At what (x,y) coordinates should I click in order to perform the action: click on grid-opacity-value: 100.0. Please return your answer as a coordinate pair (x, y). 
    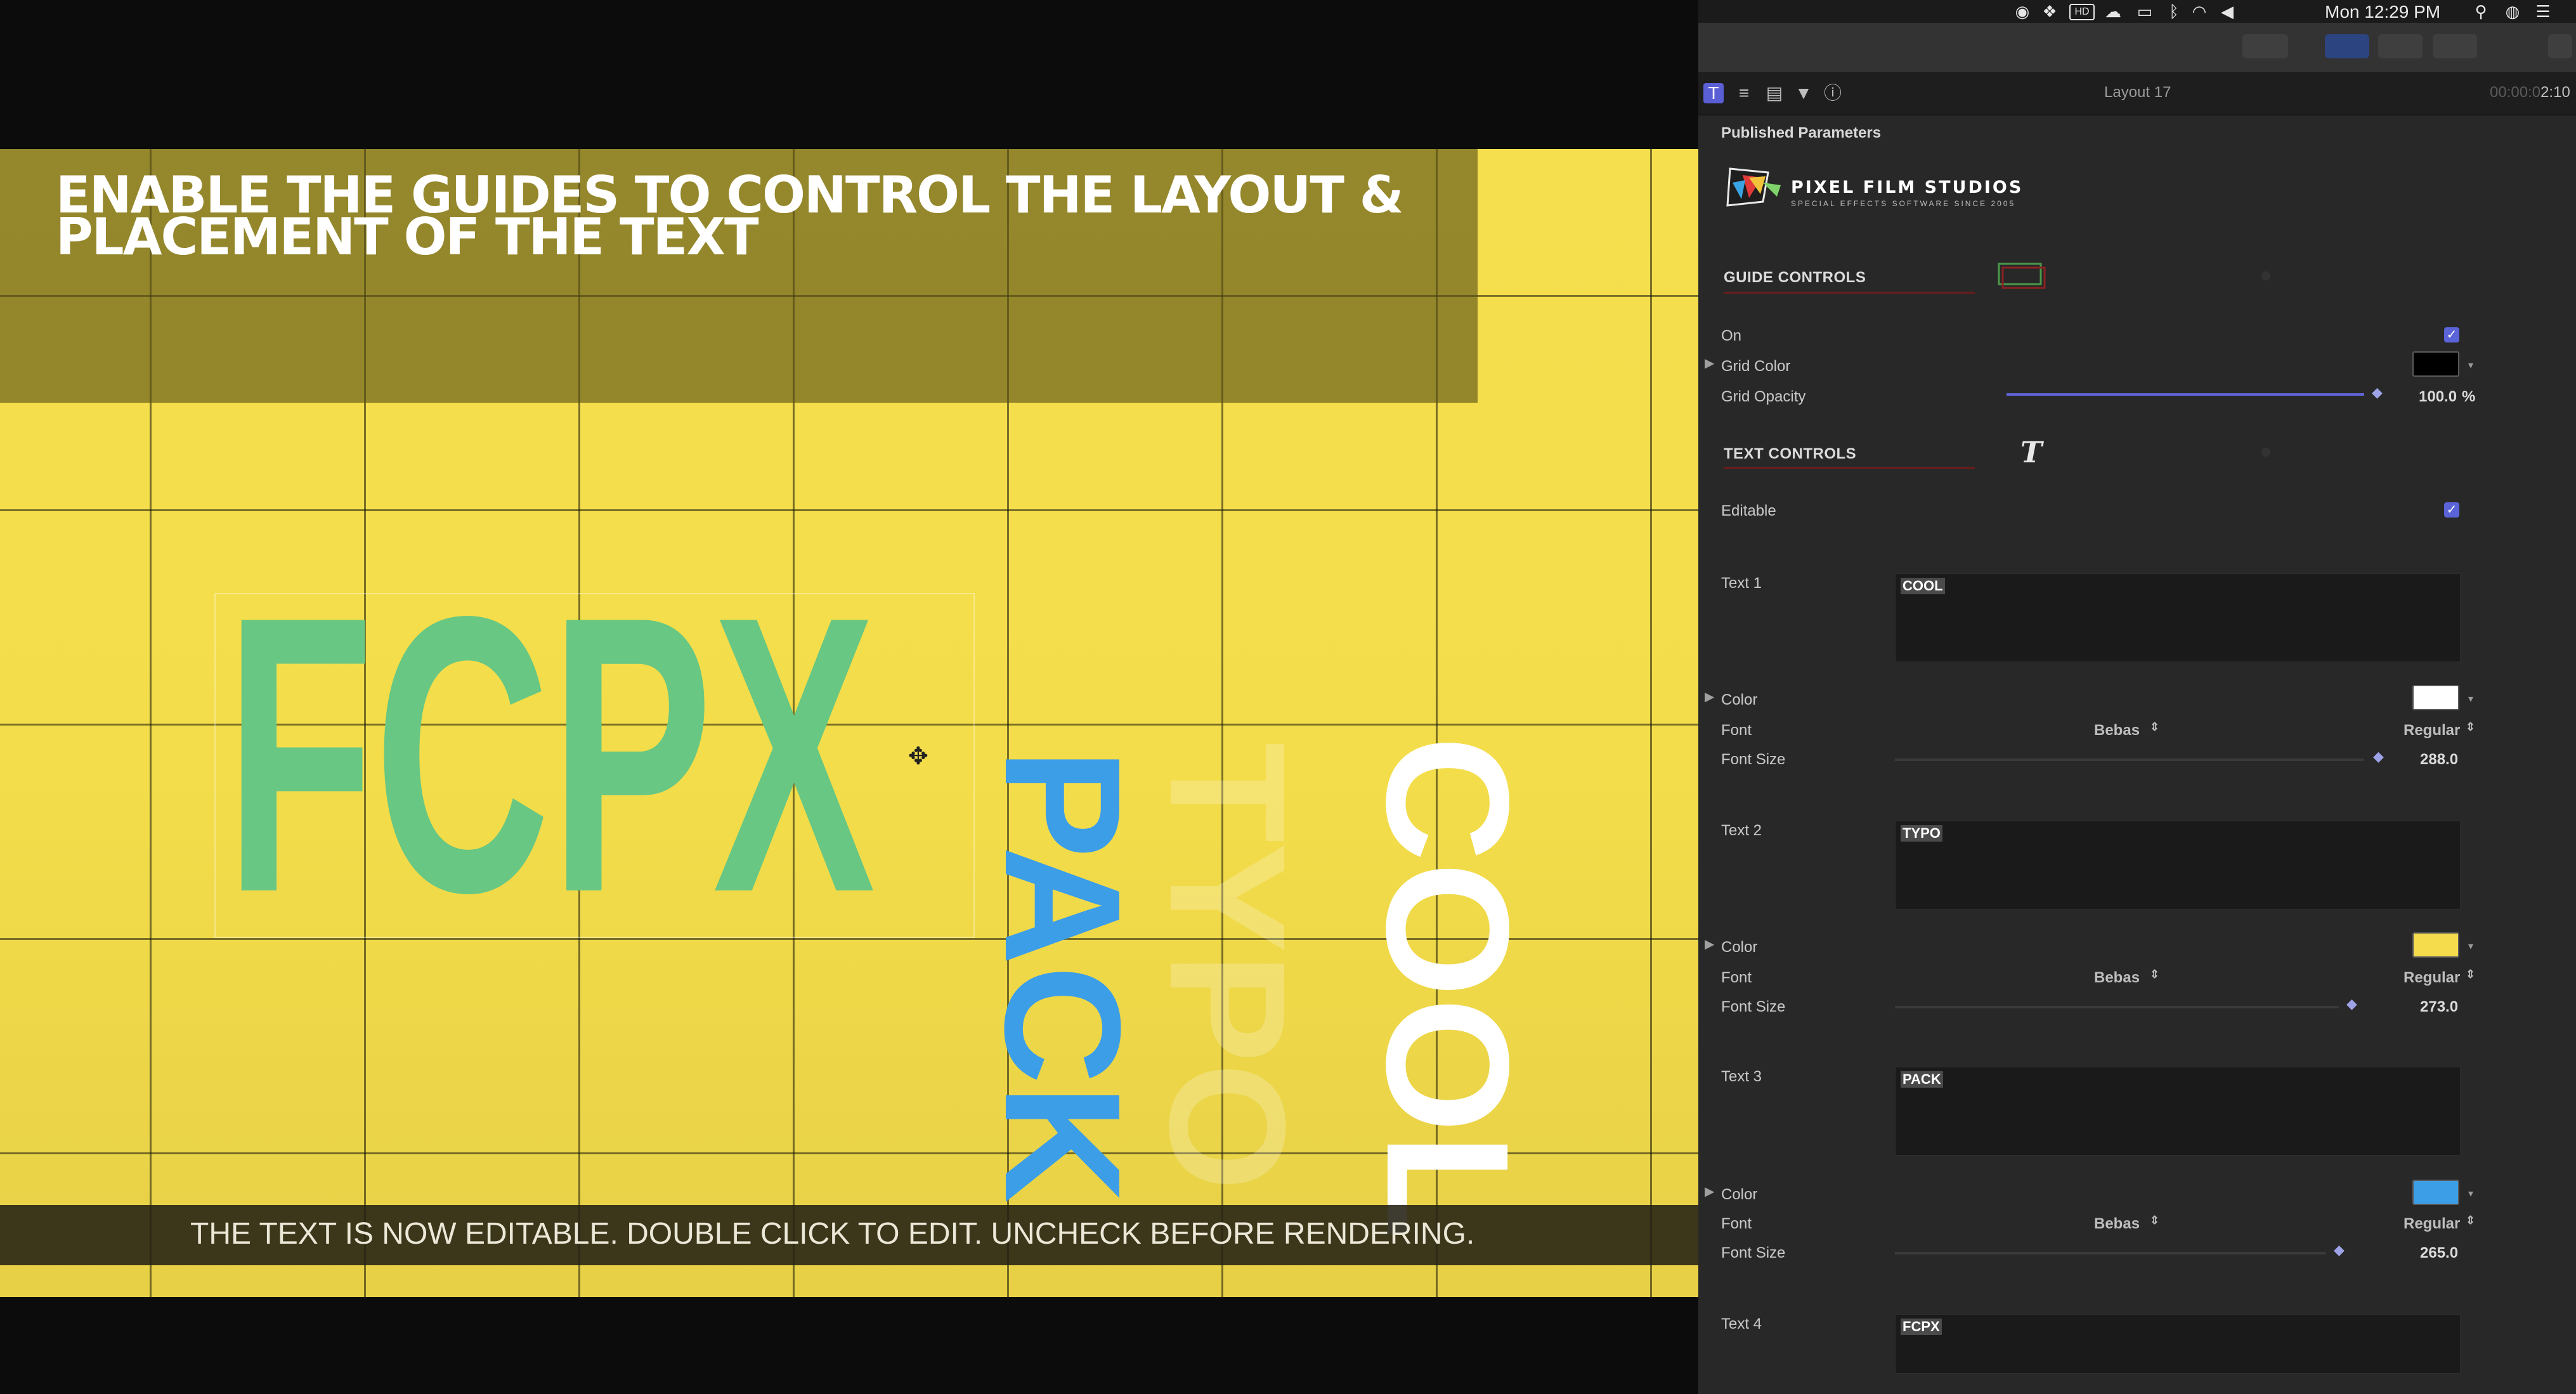
    Looking at the image, I should click on (2438, 397).